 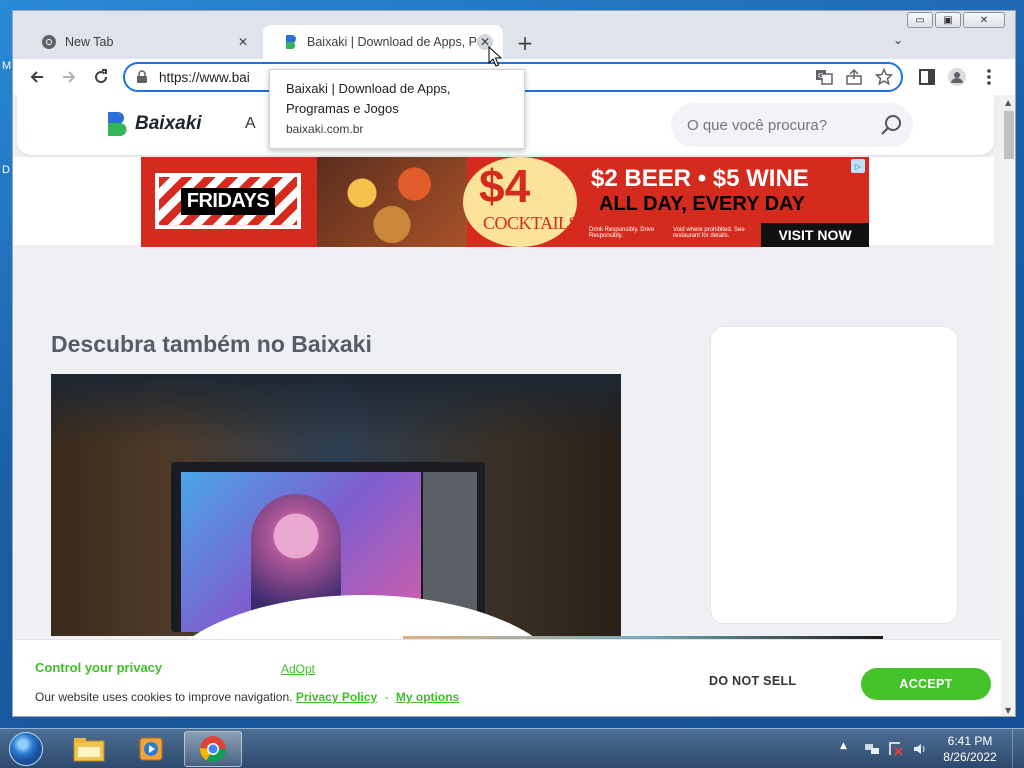 What do you see at coordinates (243, 42) in the screenshot?
I see `close-tab-icon: ✕` at bounding box center [243, 42].